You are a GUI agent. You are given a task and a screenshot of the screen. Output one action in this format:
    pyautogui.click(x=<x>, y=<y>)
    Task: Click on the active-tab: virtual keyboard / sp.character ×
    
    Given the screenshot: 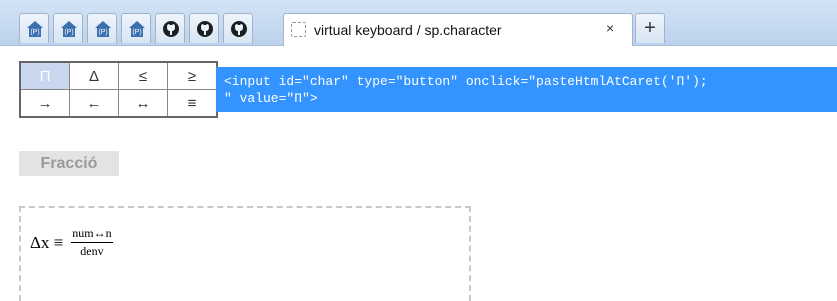 What is the action you would take?
    pyautogui.click(x=458, y=29)
    